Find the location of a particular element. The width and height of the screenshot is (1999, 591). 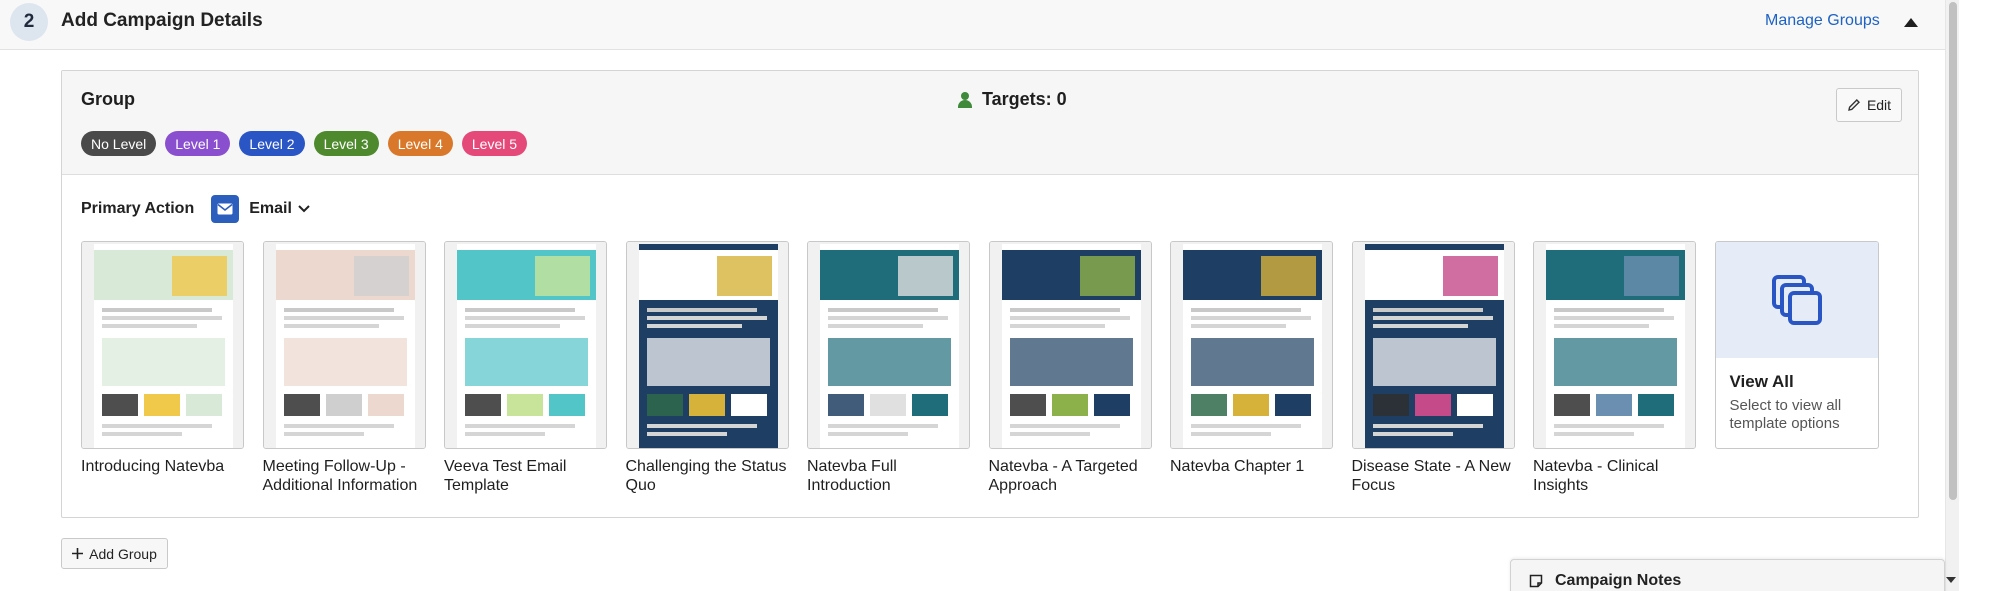

template-tile: Veeva Test Email Template is located at coordinates (525, 368).